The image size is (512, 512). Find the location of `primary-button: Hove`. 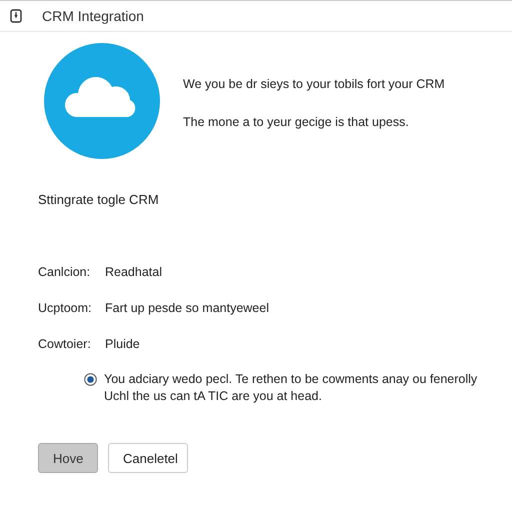

primary-button: Hove is located at coordinates (68, 458).